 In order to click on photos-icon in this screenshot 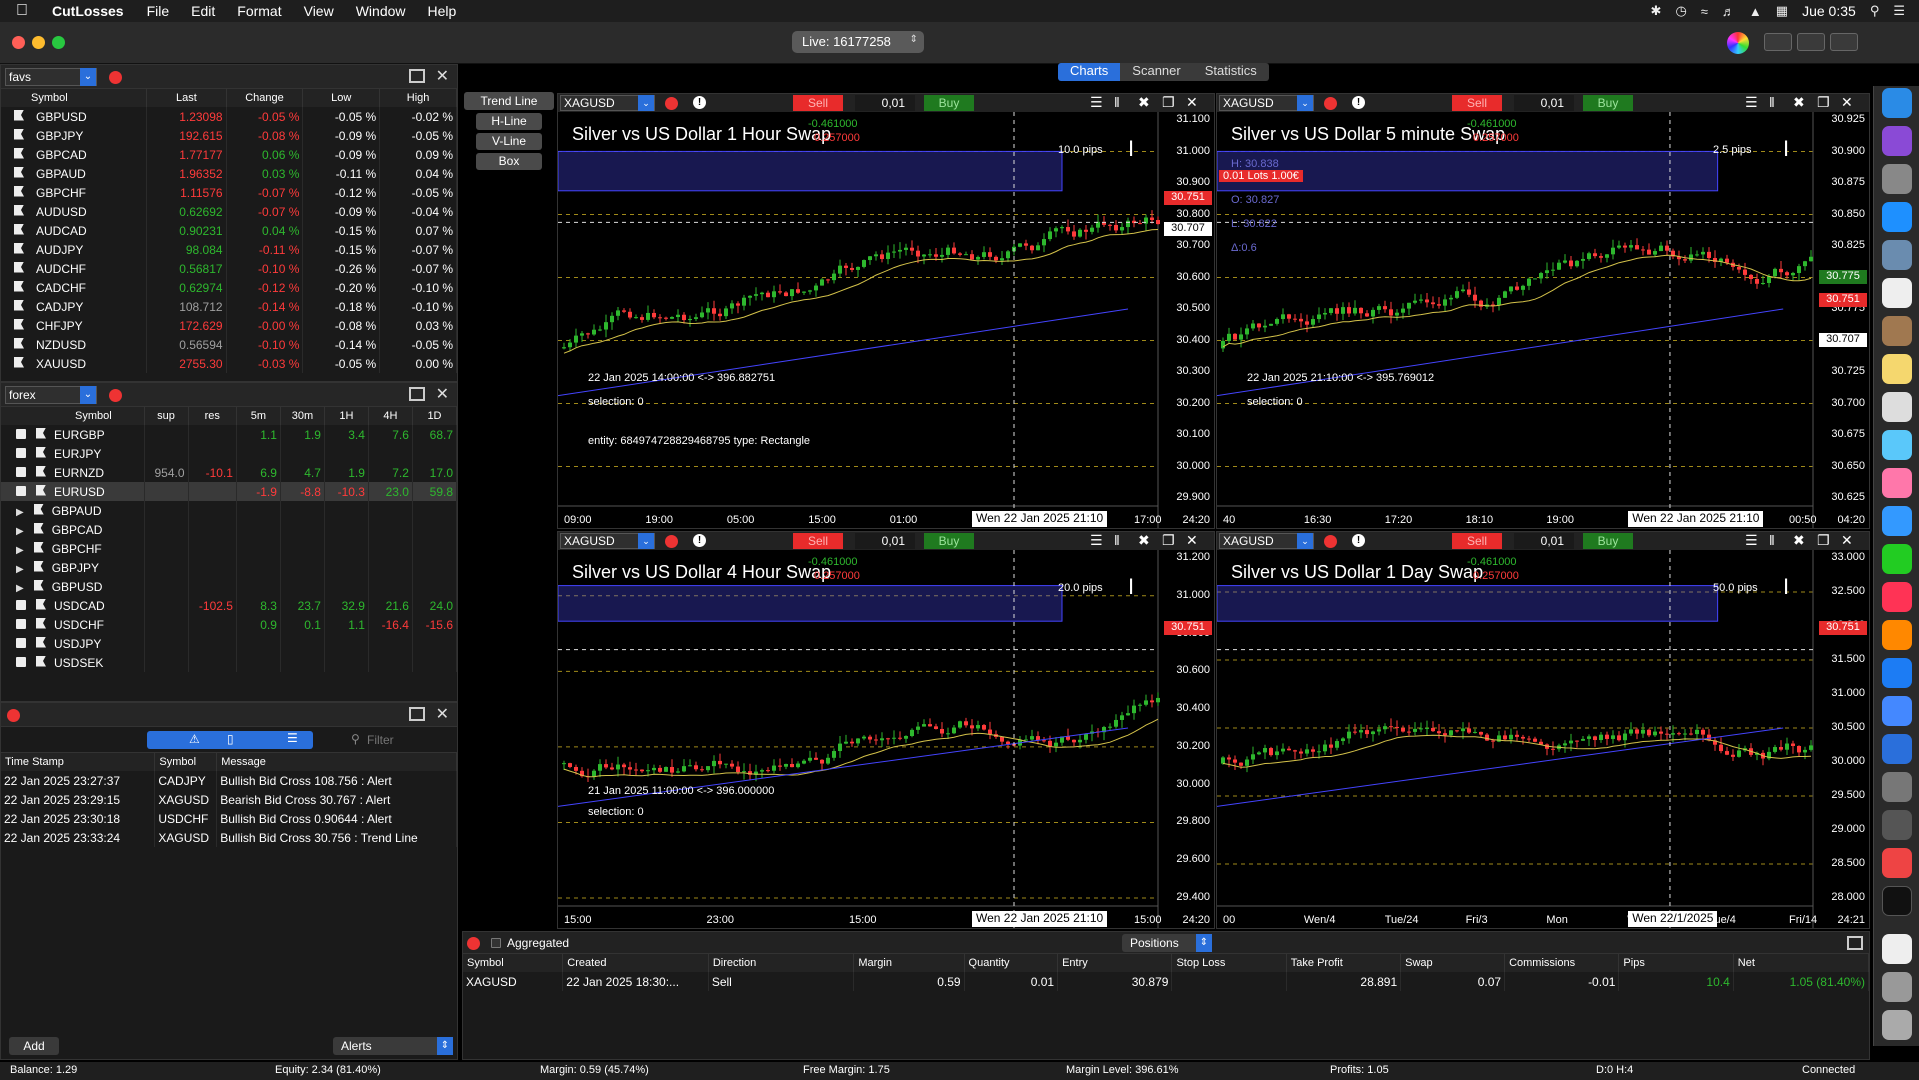, I will do `click(1897, 483)`.